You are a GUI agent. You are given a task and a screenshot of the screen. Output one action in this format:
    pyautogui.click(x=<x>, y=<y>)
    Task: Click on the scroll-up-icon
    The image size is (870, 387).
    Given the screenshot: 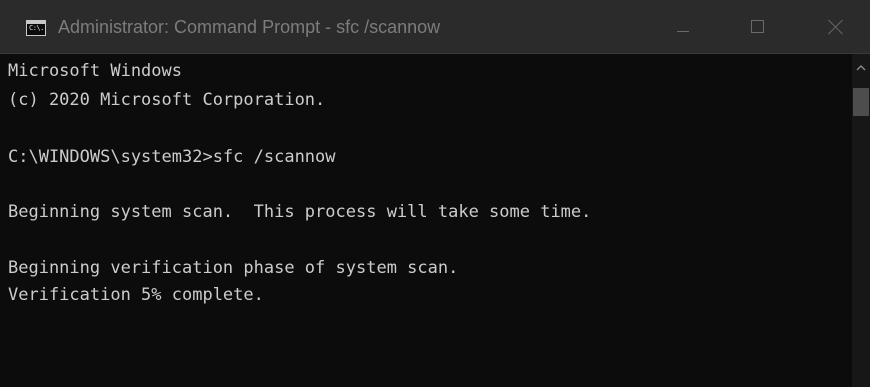 What is the action you would take?
    pyautogui.click(x=861, y=68)
    